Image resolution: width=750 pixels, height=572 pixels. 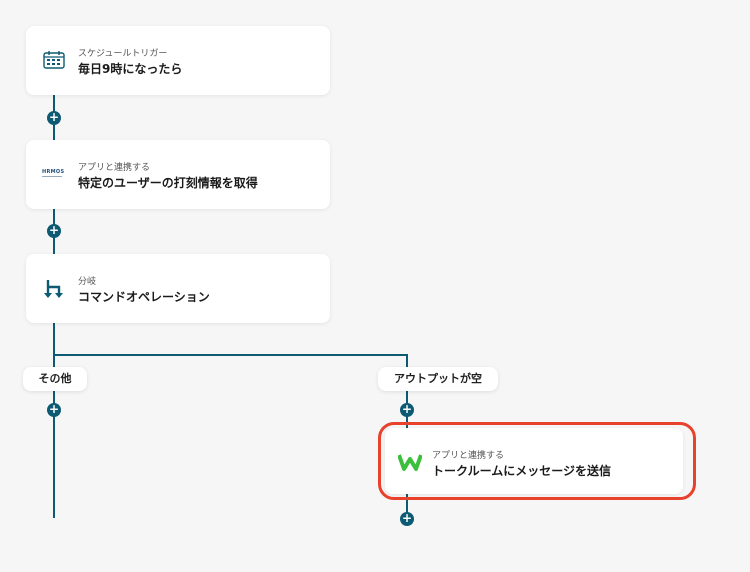 What do you see at coordinates (130, 69) in the screenshot?
I see `step-title: 毎日9時になったら` at bounding box center [130, 69].